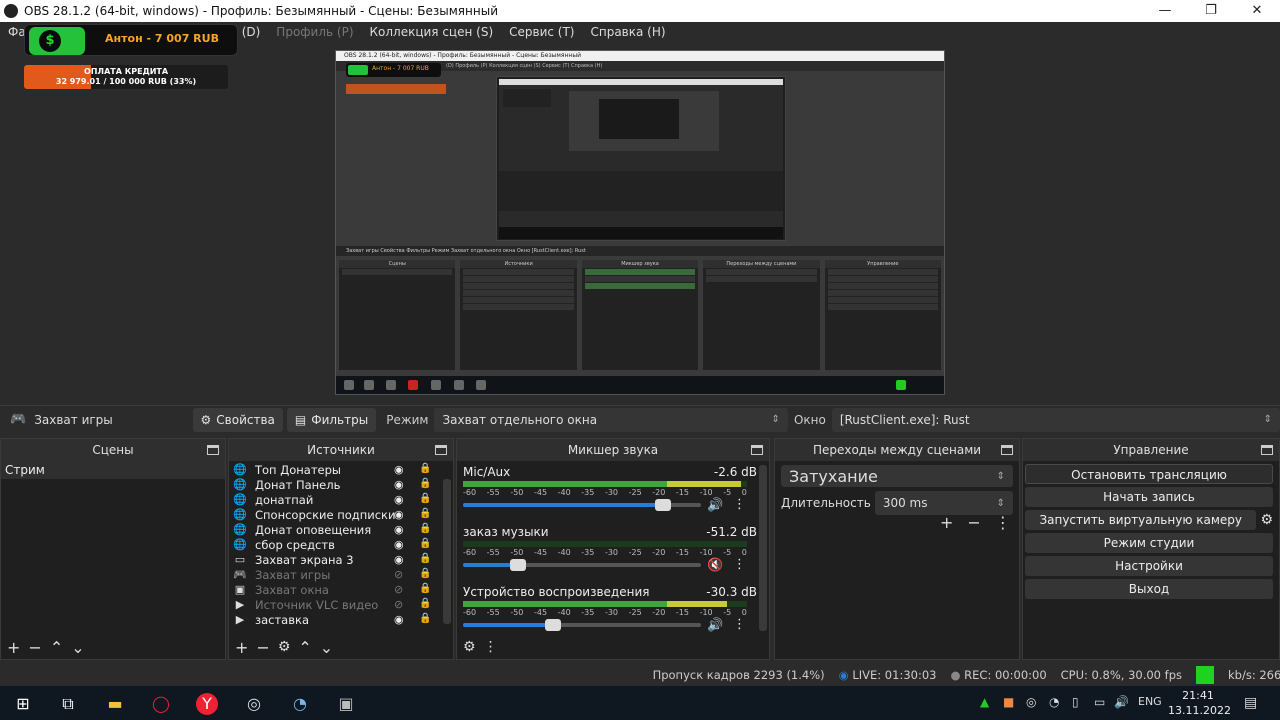  I want to click on windows-start-icon: ⊞, so click(23, 704).